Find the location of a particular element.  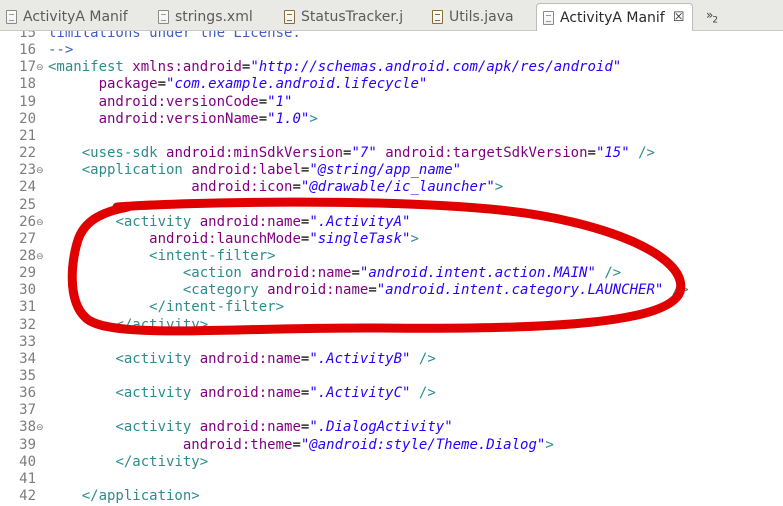

code-line: 31 </intent-filter> is located at coordinates (391, 307).